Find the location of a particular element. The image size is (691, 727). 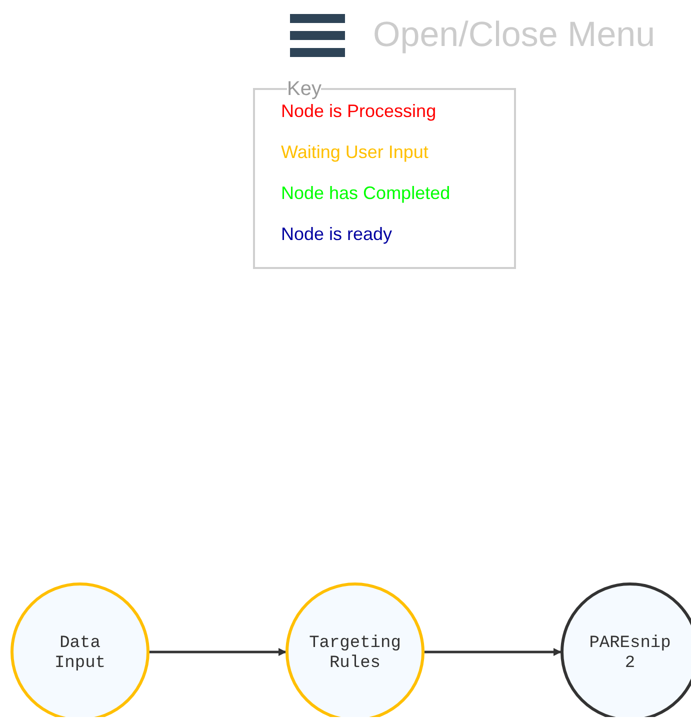

key-entry: Node is Processing is located at coordinates (359, 111).